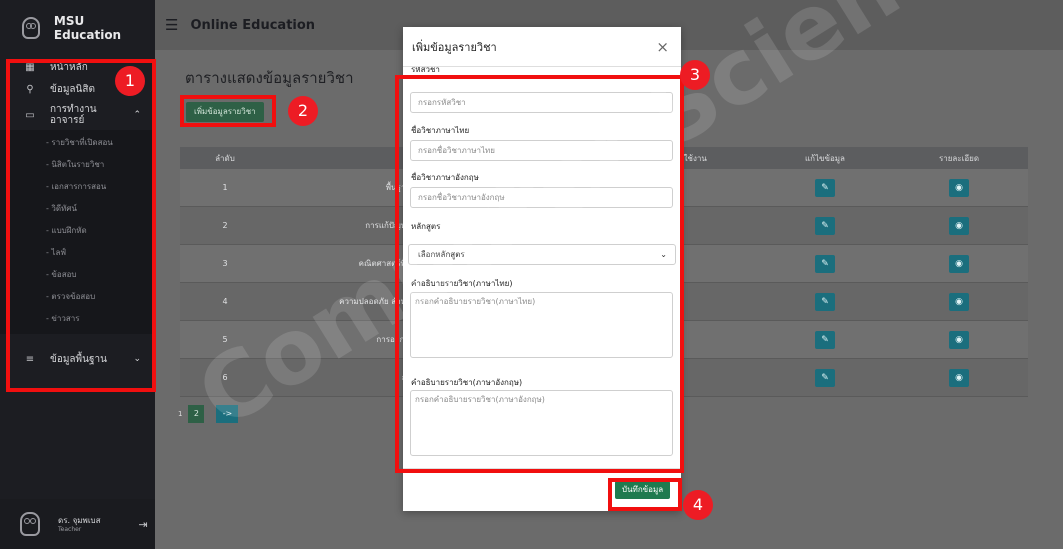 The width and height of the screenshot is (1063, 549). Describe the element at coordinates (454, 47) in the screenshot. I see `modal-title: เพิ่มข้อมูลรายวิชา` at that location.